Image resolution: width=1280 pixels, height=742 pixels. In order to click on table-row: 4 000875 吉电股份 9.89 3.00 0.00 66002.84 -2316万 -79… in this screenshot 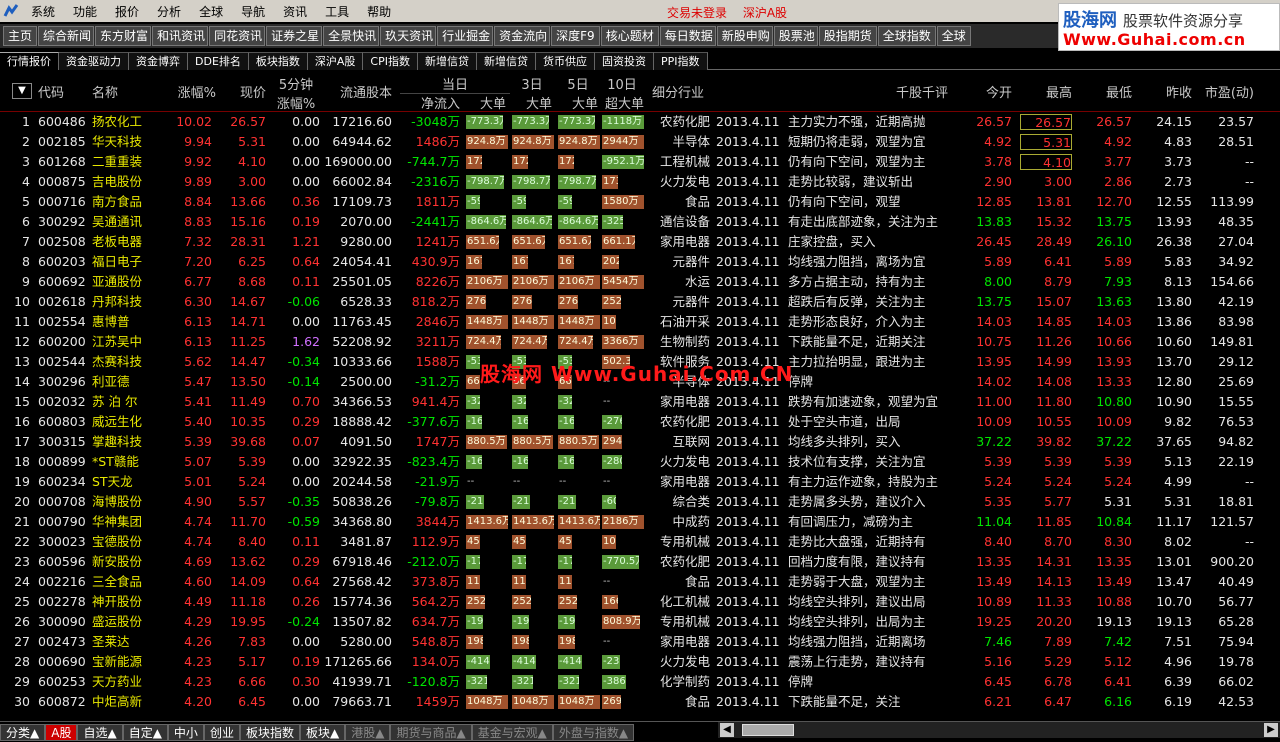, I will do `click(640, 182)`.